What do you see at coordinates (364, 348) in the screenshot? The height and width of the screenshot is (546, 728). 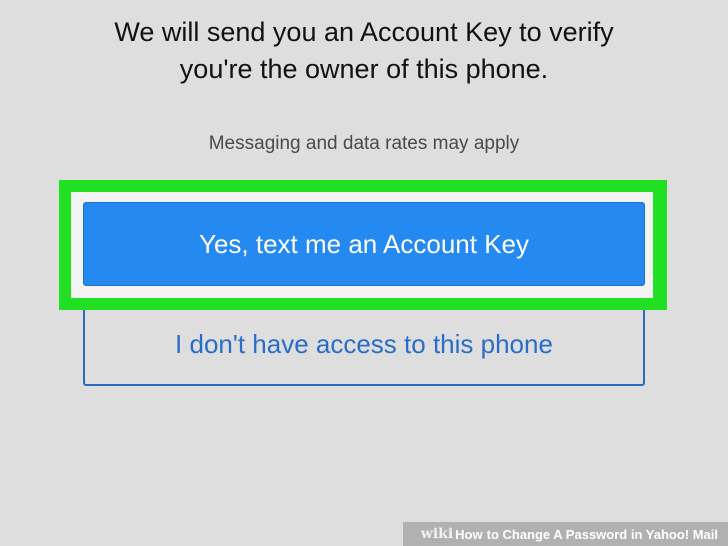 I see `no-phone-access-button: I don't have access to this phone` at bounding box center [364, 348].